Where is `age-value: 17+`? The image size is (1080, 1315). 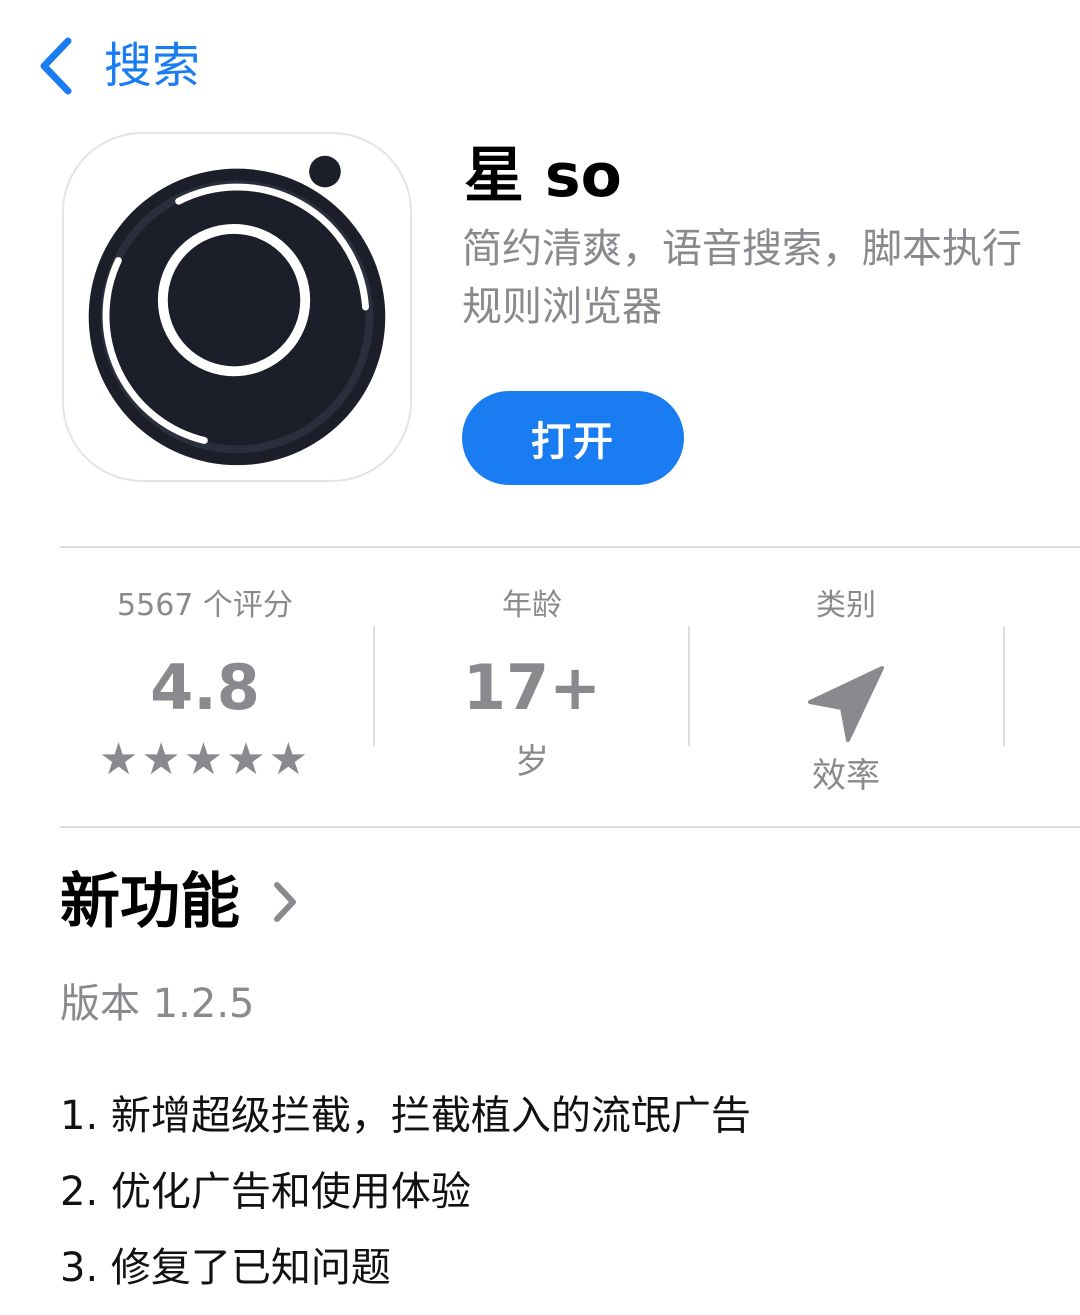 age-value: 17+ is located at coordinates (532, 687).